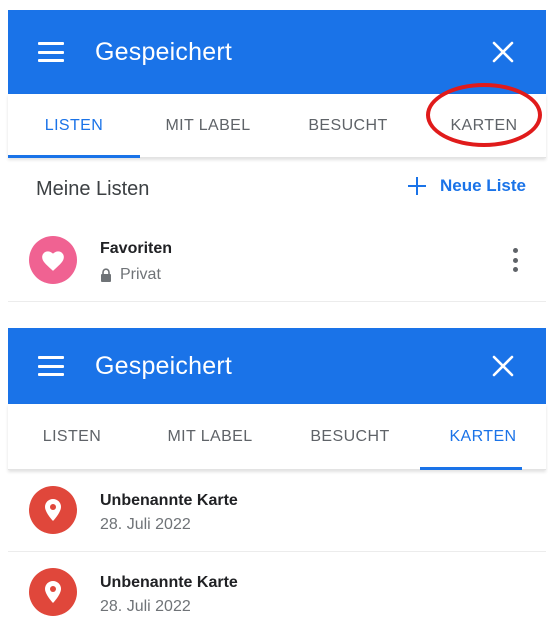  What do you see at coordinates (515, 260) in the screenshot?
I see `more-vert-icon` at bounding box center [515, 260].